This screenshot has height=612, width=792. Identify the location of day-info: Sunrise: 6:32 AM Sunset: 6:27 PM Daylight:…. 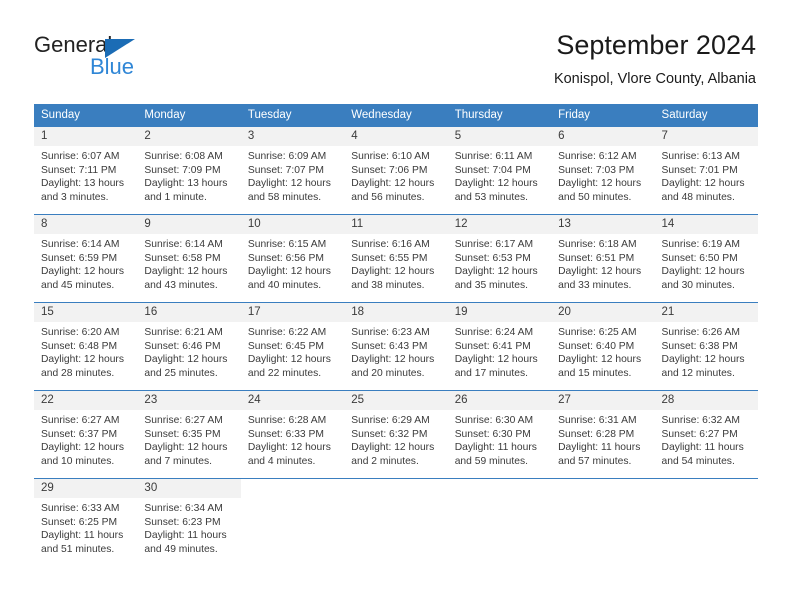
(706, 439).